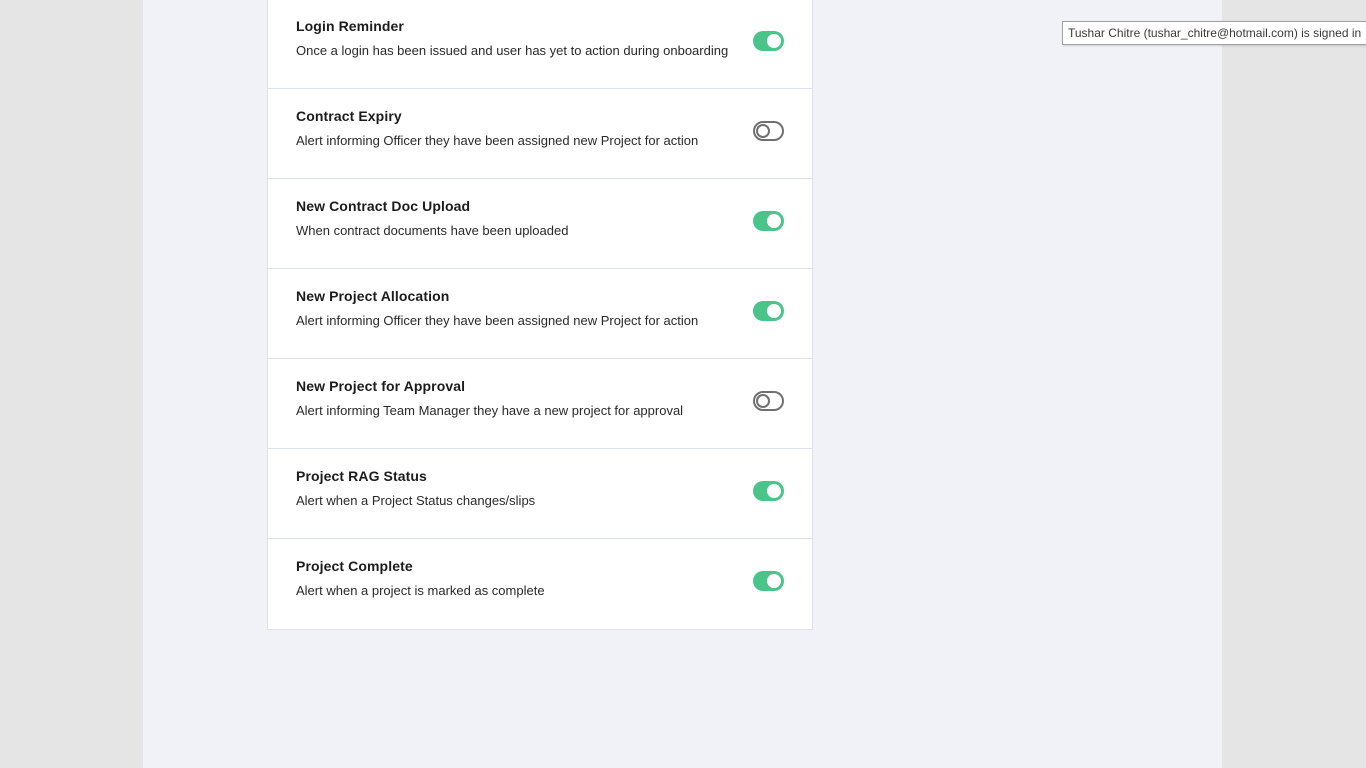 The width and height of the screenshot is (1366, 768). What do you see at coordinates (354, 566) in the screenshot?
I see `setting-title: Project Complete` at bounding box center [354, 566].